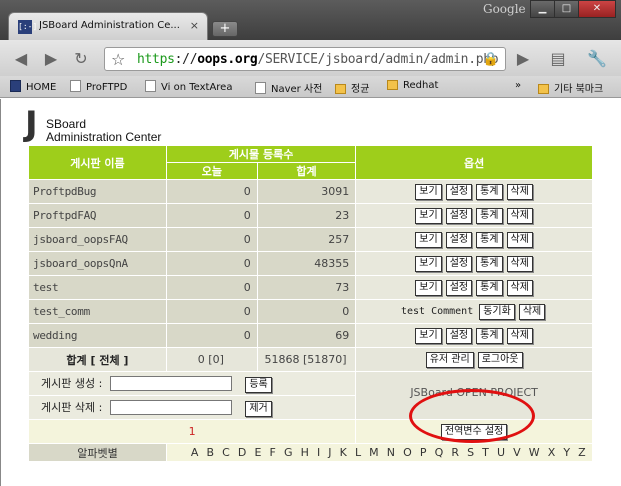  What do you see at coordinates (97, 162) in the screenshot?
I see `header-board-name: 게시판 이름` at bounding box center [97, 162].